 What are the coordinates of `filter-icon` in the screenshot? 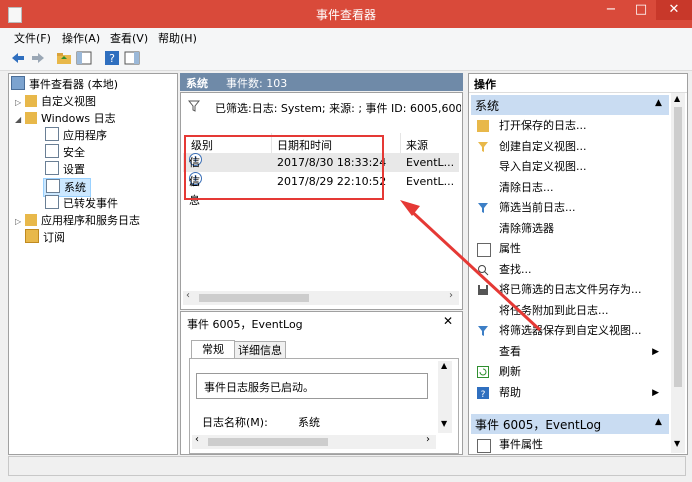 It's located at (194, 106).